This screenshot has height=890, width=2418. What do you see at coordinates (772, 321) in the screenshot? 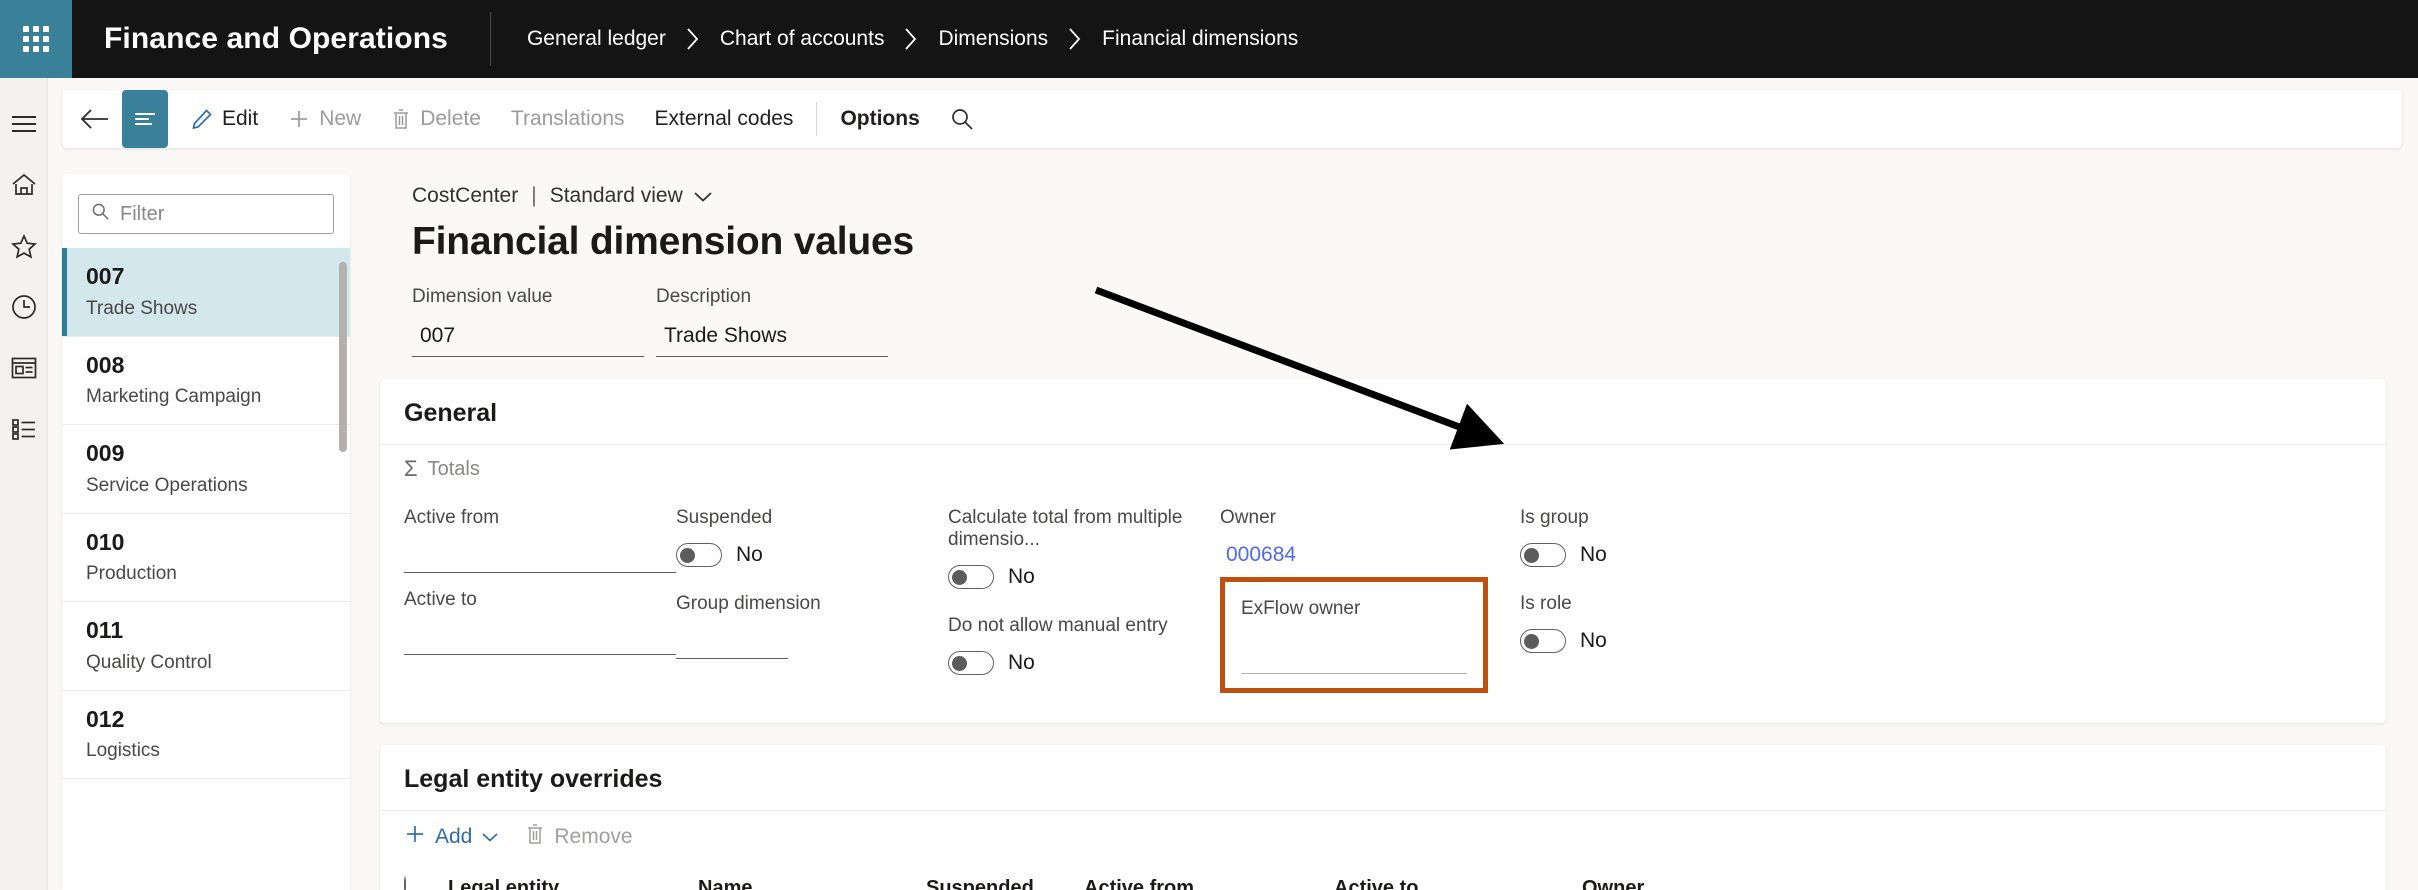
I see `description-field: Description Trade Shows` at bounding box center [772, 321].